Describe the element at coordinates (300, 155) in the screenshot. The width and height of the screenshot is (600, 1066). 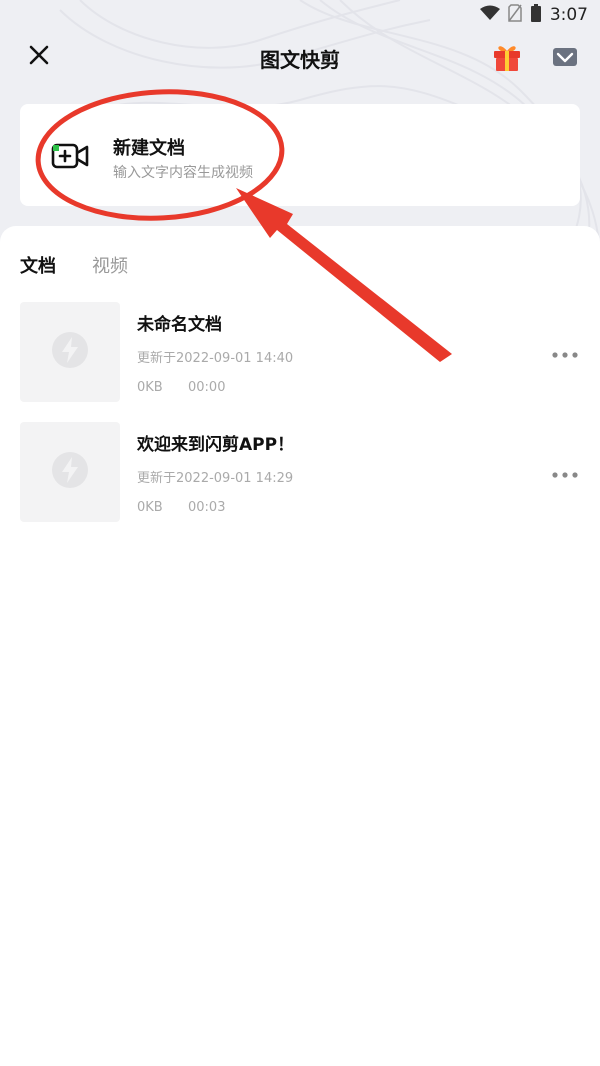
I see `new-document-card: 新建文档 输入文字内容生成视频` at that location.